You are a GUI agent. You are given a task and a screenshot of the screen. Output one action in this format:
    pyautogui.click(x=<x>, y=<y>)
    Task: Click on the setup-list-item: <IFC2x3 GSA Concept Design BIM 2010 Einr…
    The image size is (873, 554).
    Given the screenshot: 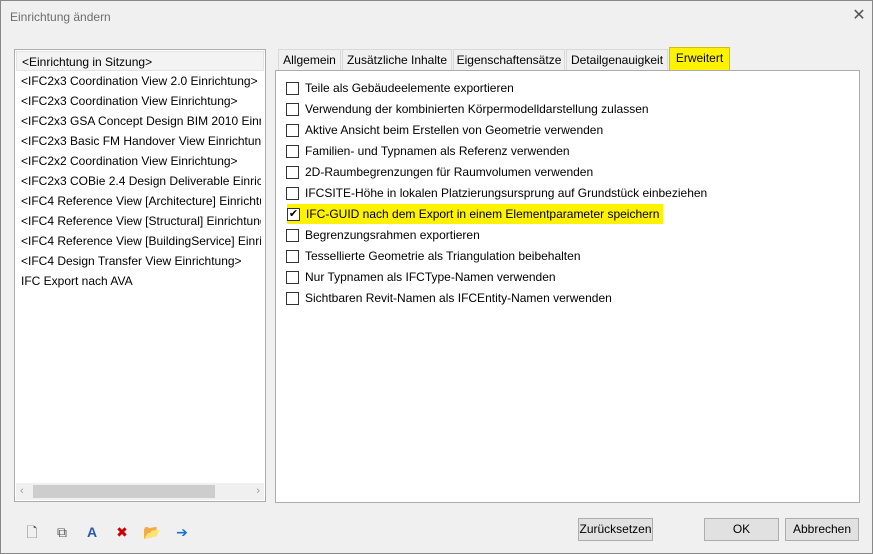 What is the action you would take?
    pyautogui.click(x=141, y=121)
    